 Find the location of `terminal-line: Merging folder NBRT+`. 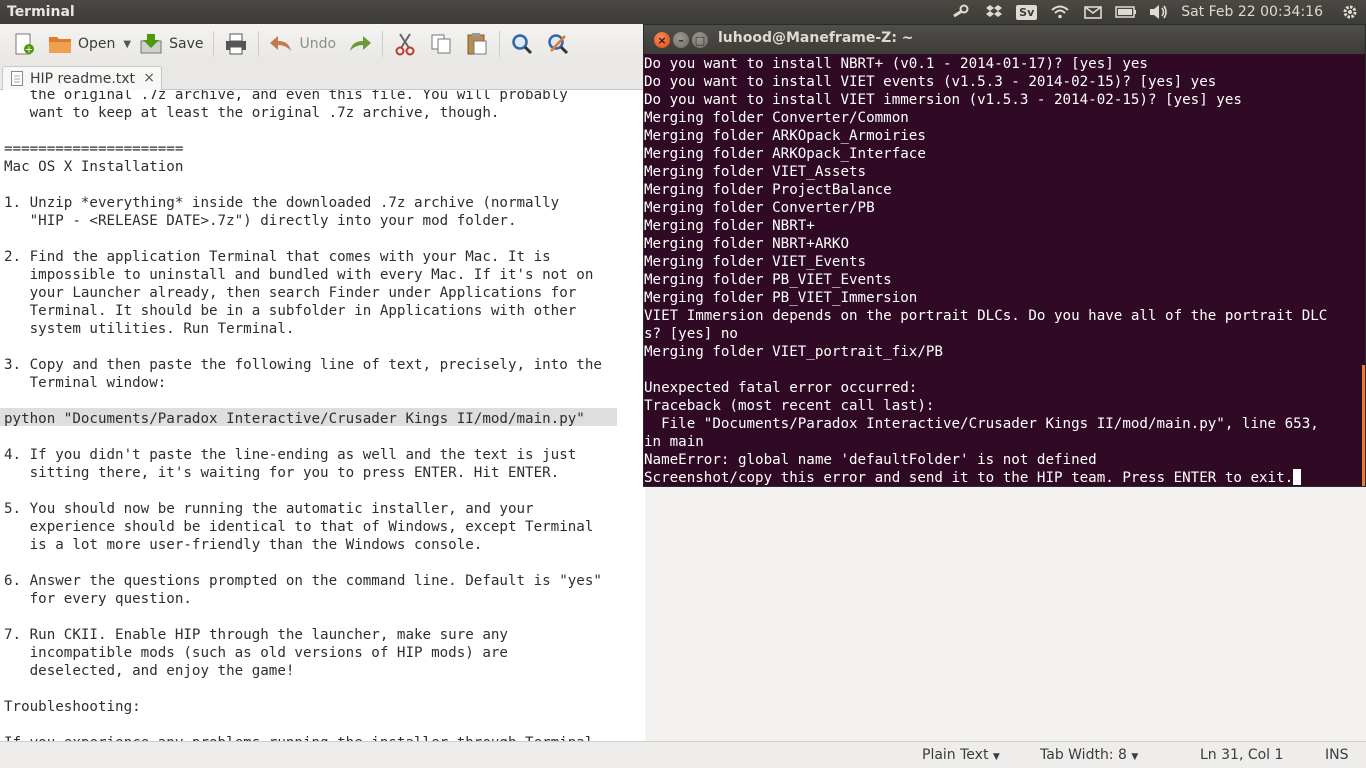

terminal-line: Merging folder NBRT+ is located at coordinates (985, 226).